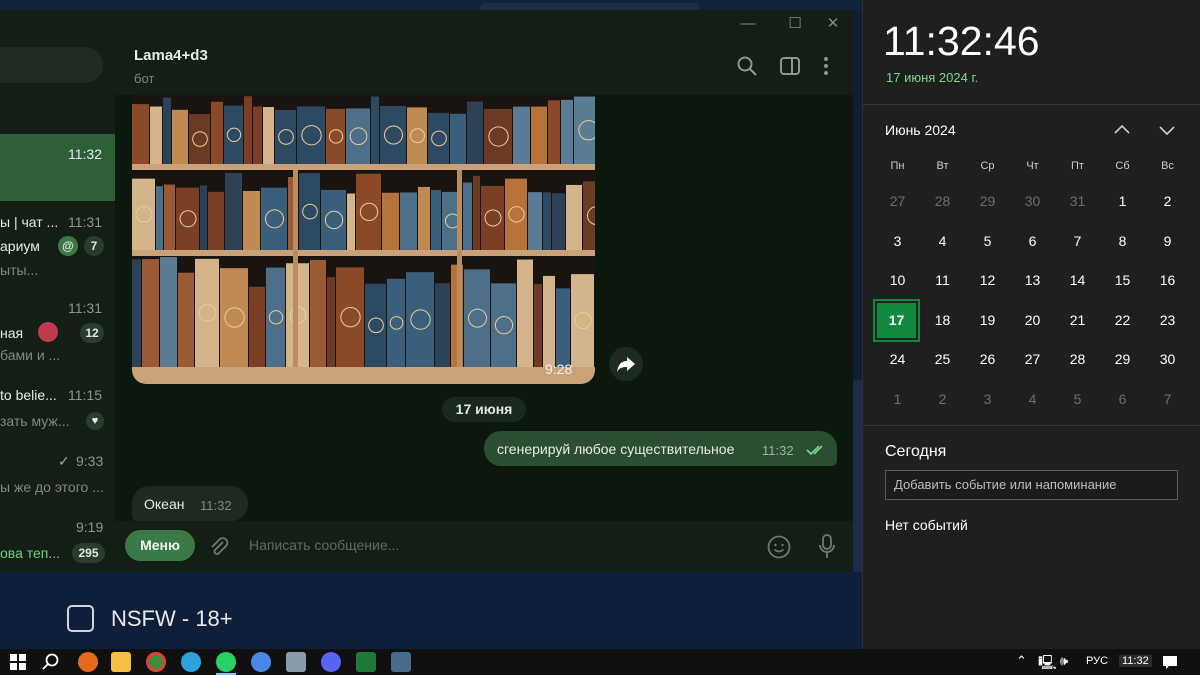 The image size is (1200, 675). Describe the element at coordinates (942, 320) in the screenshot. I see `calendar-day: 18` at that location.